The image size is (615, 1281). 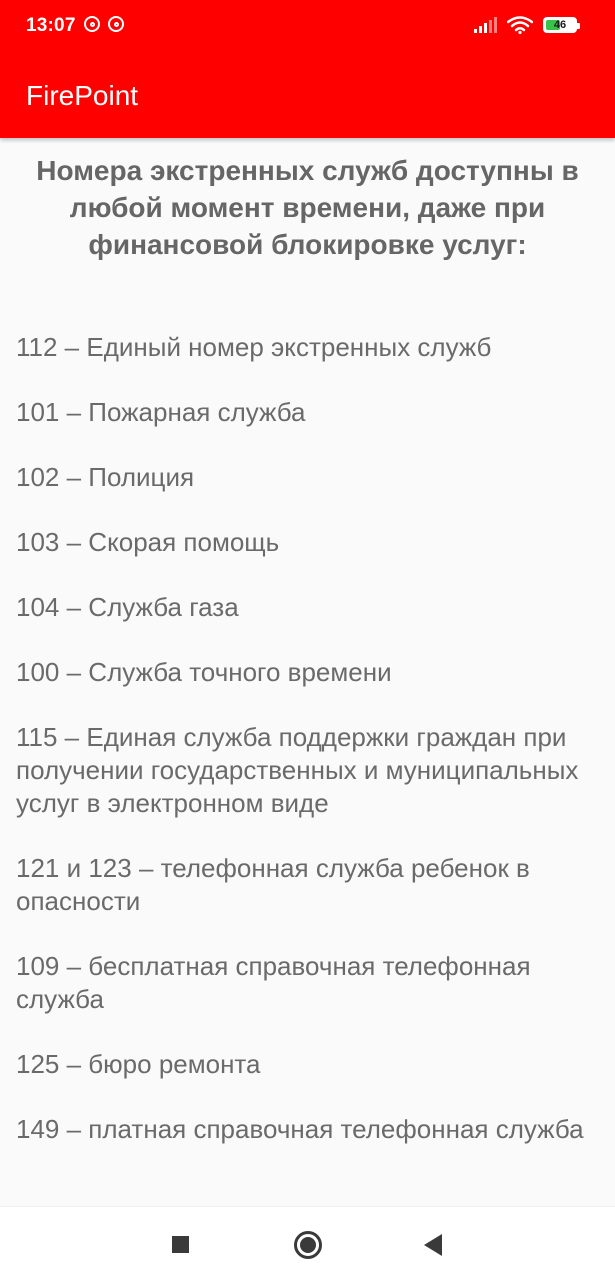 I want to click on navigation-bar, so click(x=307, y=1243).